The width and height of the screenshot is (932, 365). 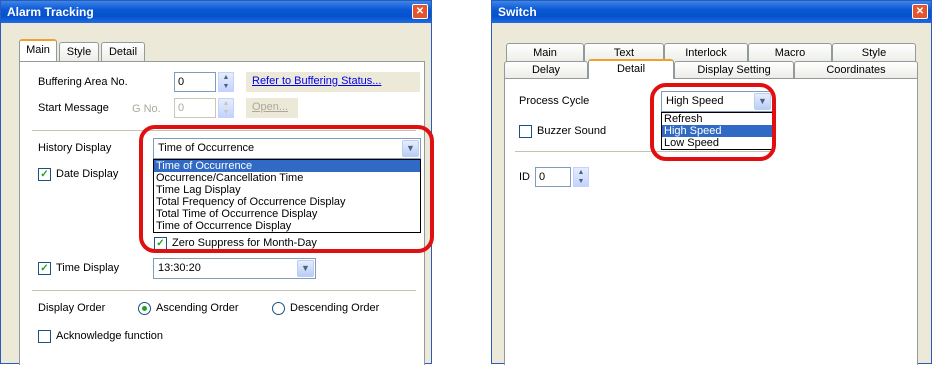 What do you see at coordinates (287, 190) in the screenshot?
I see `history-option: Time Lag Display` at bounding box center [287, 190].